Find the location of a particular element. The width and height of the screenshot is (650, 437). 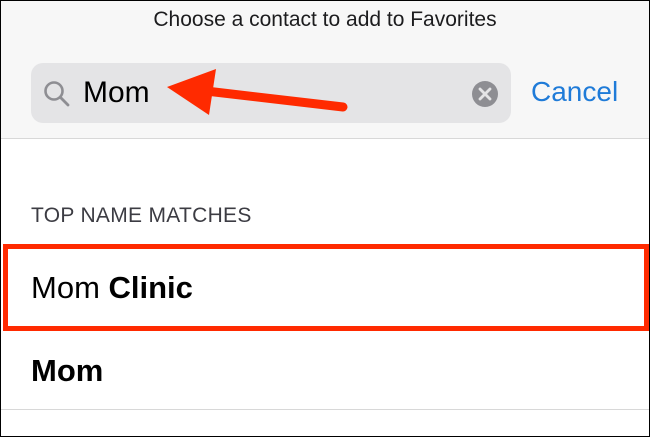

sheet-title: Choose a contact to add to Favorites is located at coordinates (325, 19).